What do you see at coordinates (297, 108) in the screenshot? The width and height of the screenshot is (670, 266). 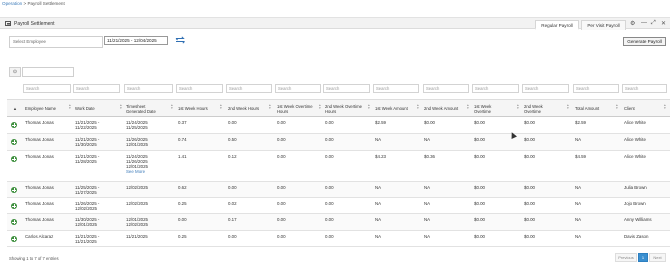 I see `col-w1-ot-hours: 1st Week Overtime Hours` at bounding box center [297, 108].